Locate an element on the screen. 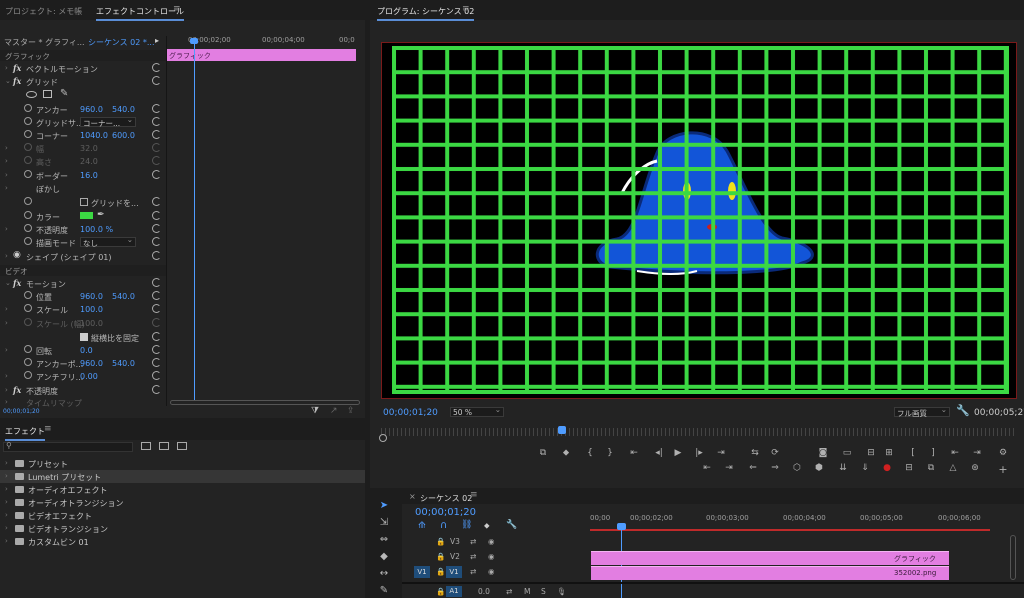 This screenshot has width=1024, height=598. camera-icon: ◙ is located at coordinates (823, 453).